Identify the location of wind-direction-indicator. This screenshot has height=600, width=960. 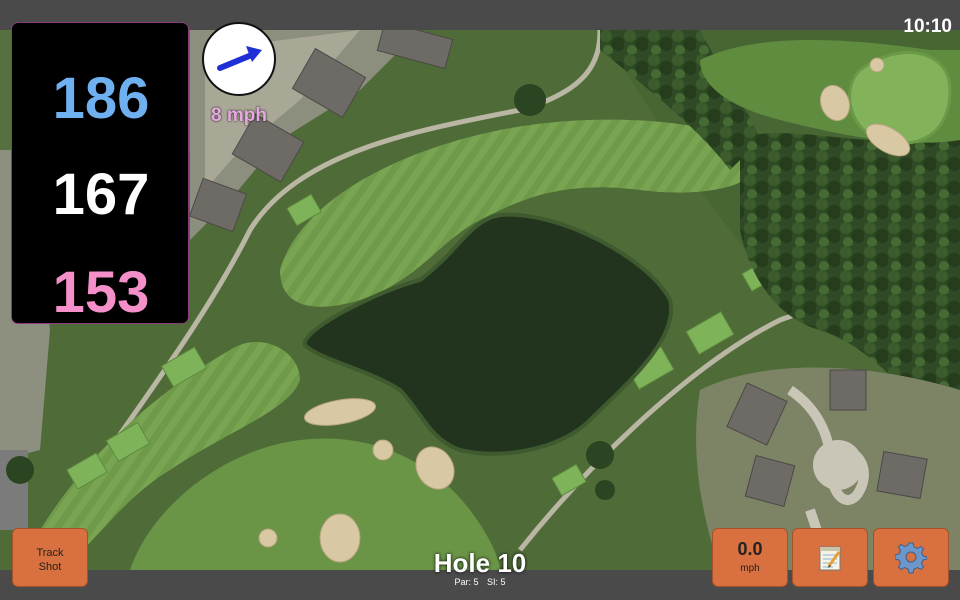
(239, 59).